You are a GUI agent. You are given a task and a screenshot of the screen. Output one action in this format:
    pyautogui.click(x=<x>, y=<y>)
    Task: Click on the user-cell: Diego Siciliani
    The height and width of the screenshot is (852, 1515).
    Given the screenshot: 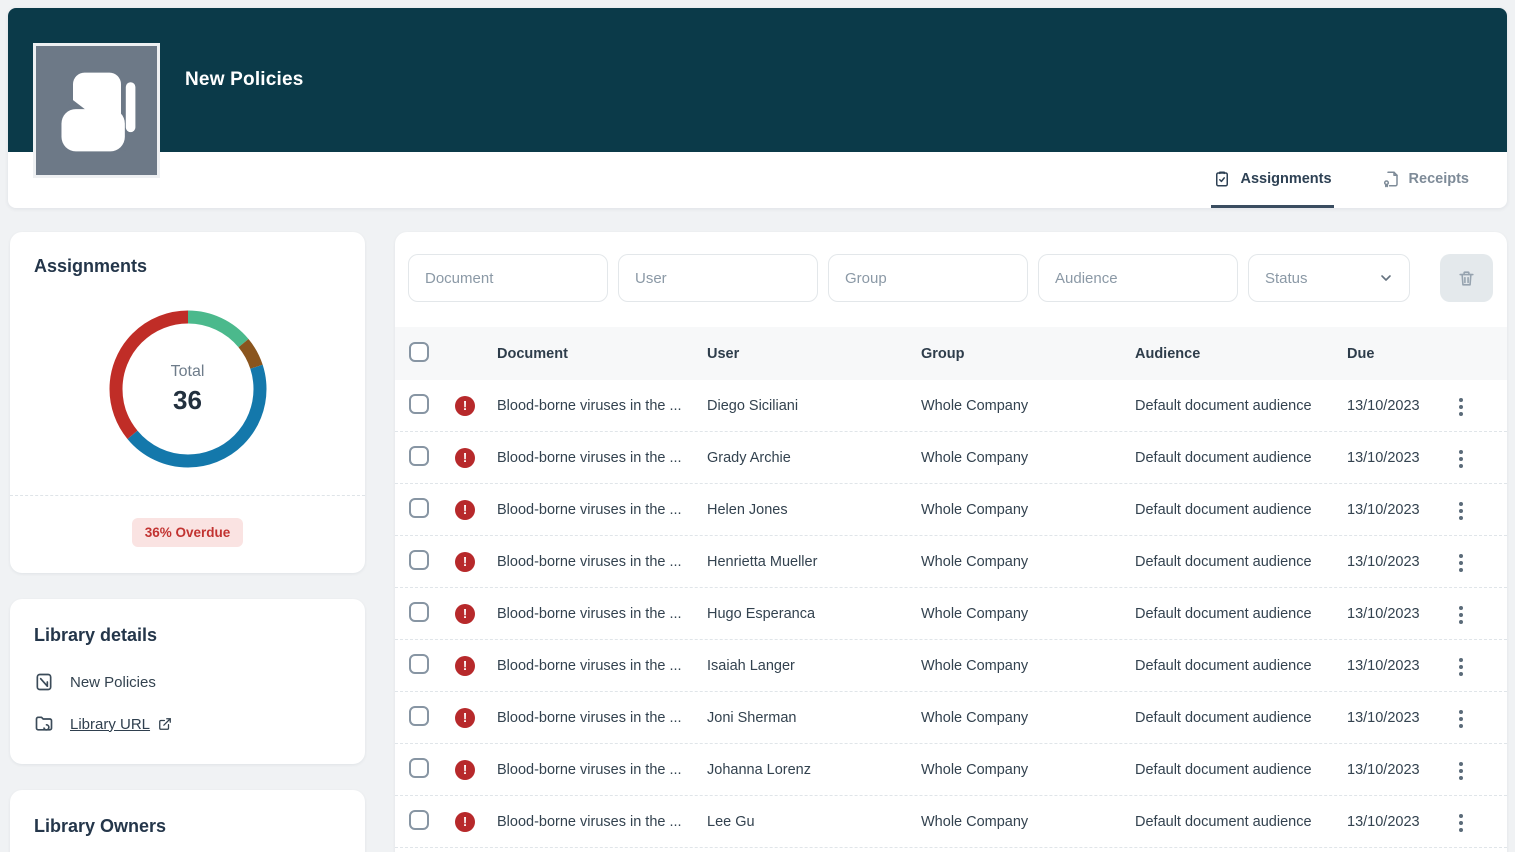 What is the action you would take?
    pyautogui.click(x=753, y=405)
    